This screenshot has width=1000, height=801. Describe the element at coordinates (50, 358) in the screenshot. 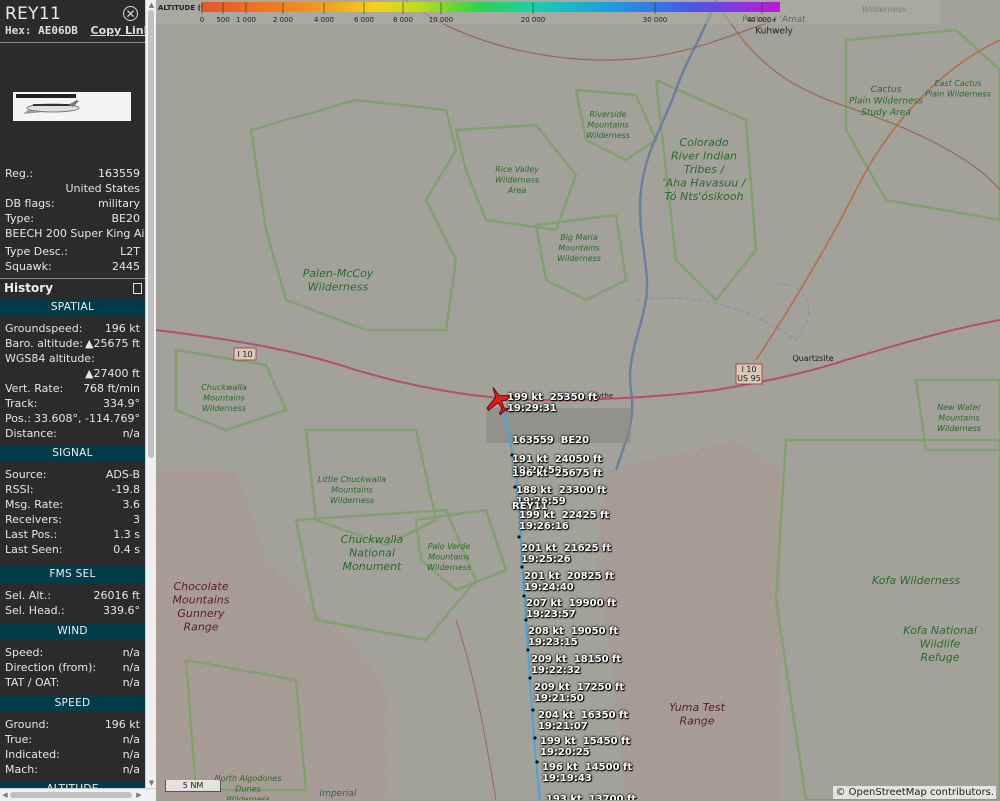

I see `info-row-label: WGS84 altitude:` at that location.